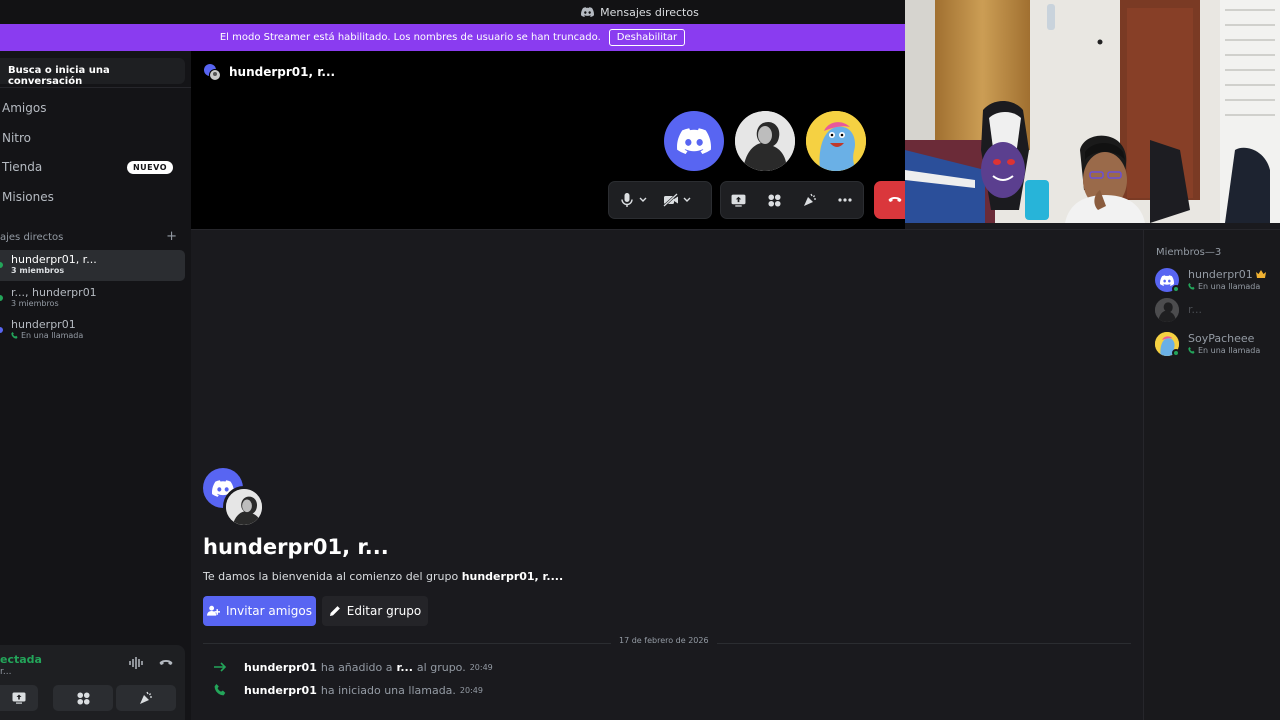 The image size is (1280, 720). What do you see at coordinates (92, 72) in the screenshot?
I see `search-input: Busca o inicia una conversación` at bounding box center [92, 72].